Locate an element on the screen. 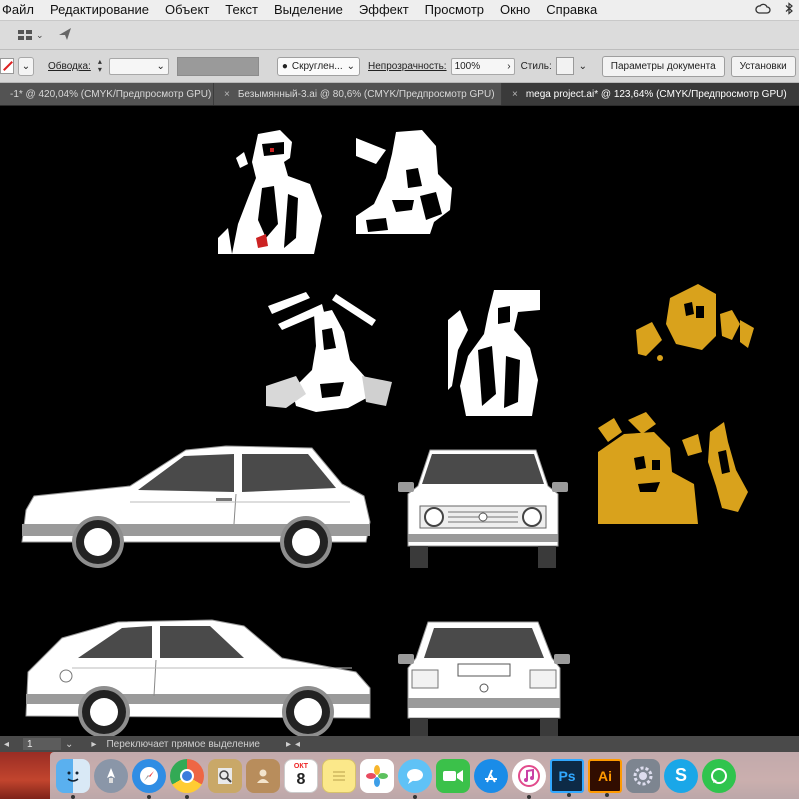 This screenshot has height=799, width=799. brush-definition-select: ● Скруглен... ⌄ is located at coordinates (318, 66).